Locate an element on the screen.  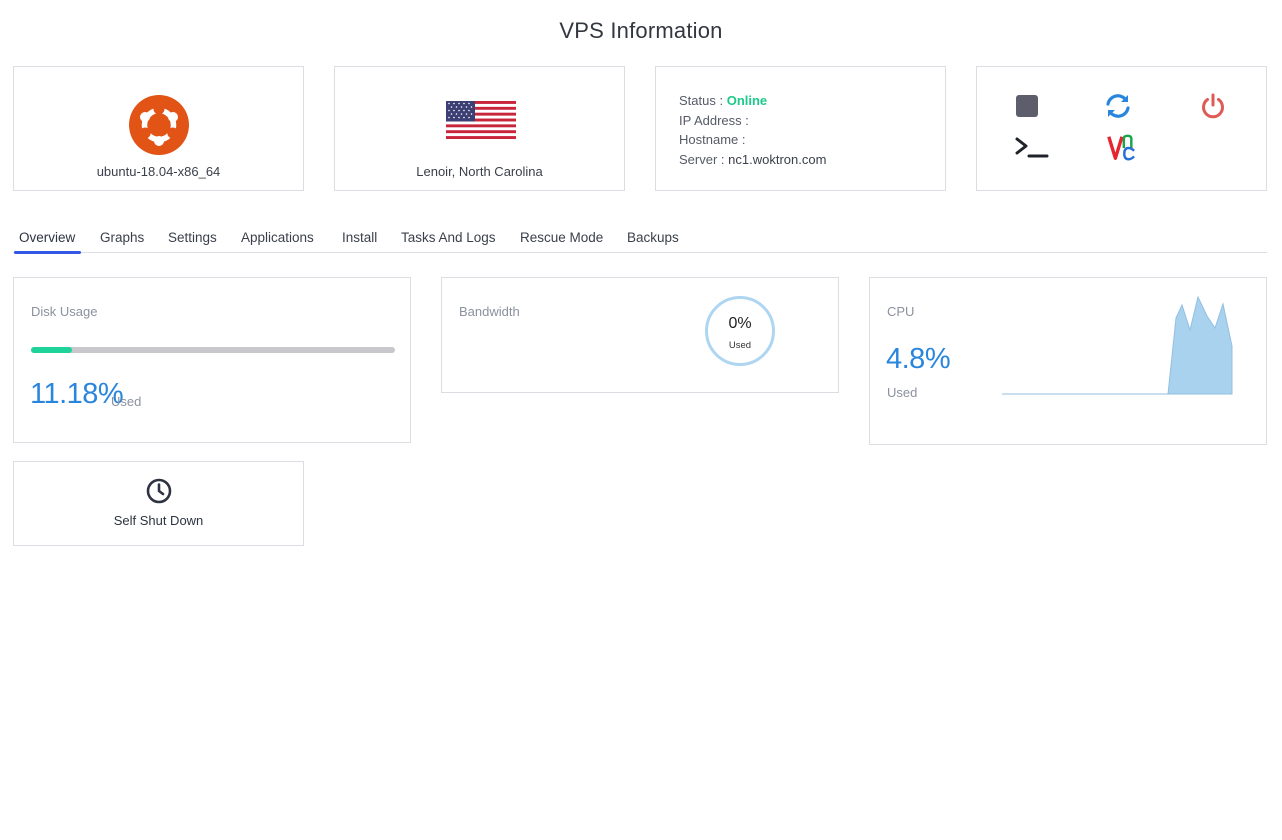
os-name: ubuntu-18.04-x86_64 is located at coordinates (158, 171).